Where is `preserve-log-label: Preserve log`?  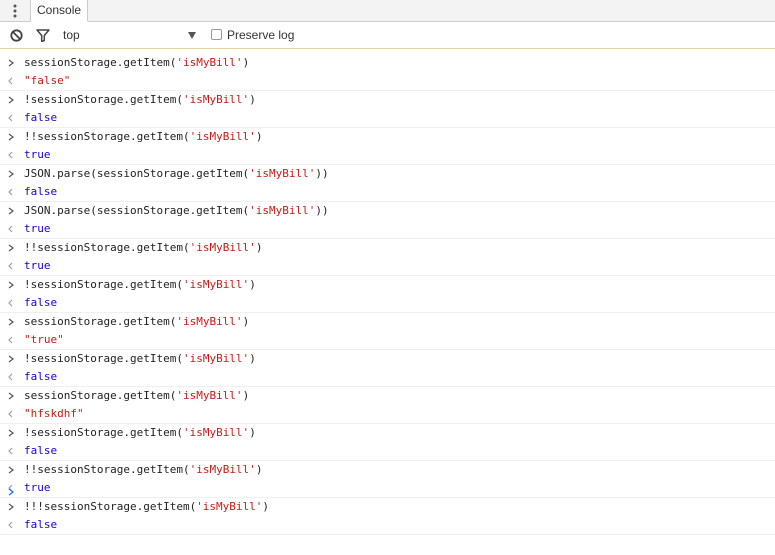
preserve-log-label: Preserve log is located at coordinates (261, 35).